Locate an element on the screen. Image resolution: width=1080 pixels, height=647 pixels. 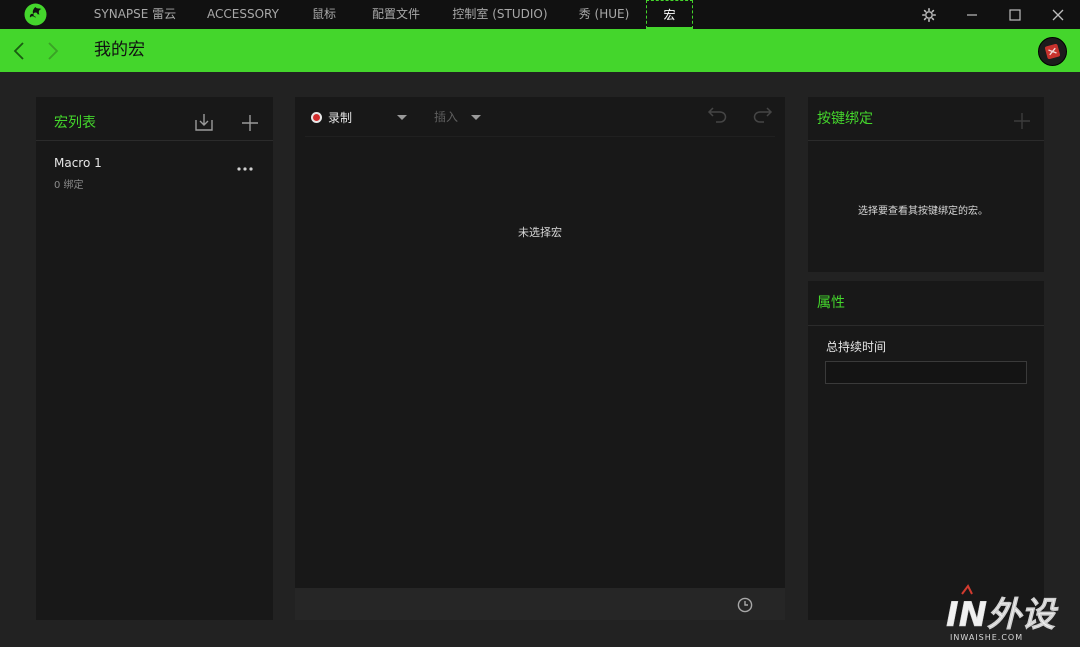
razer-logo-icon is located at coordinates (35, 14).